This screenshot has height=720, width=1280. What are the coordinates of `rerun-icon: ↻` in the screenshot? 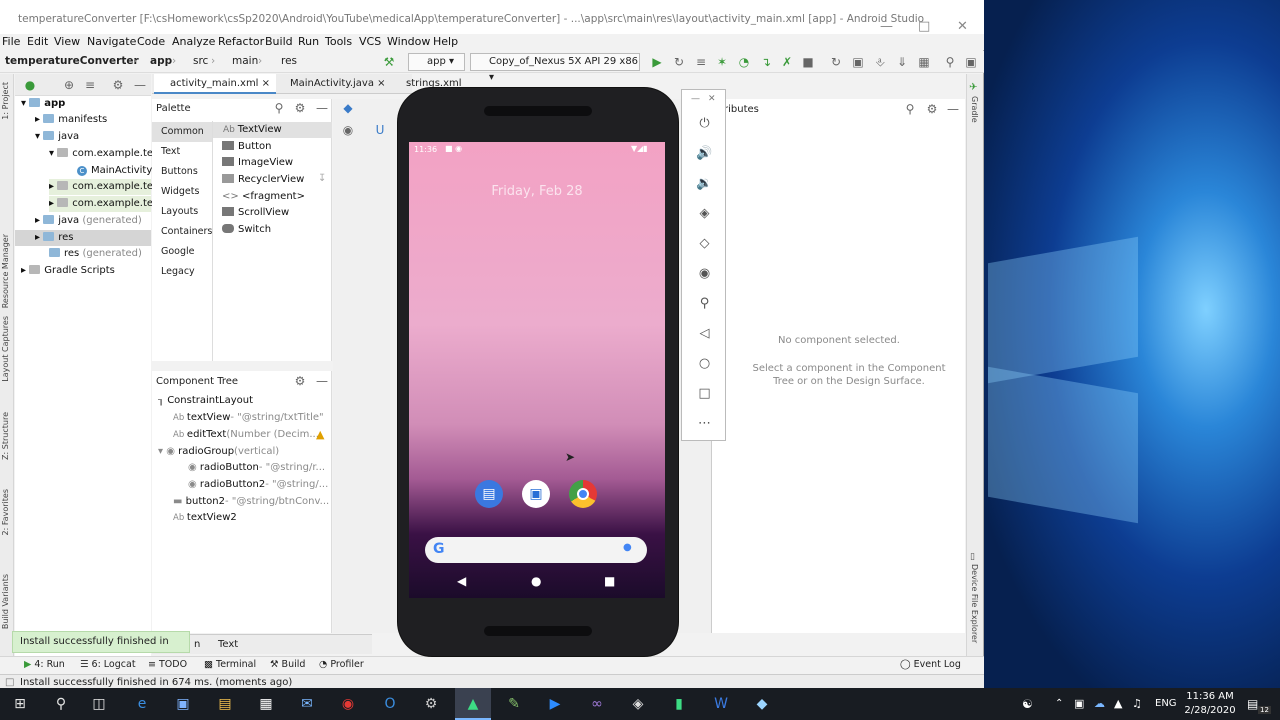 It's located at (679, 62).